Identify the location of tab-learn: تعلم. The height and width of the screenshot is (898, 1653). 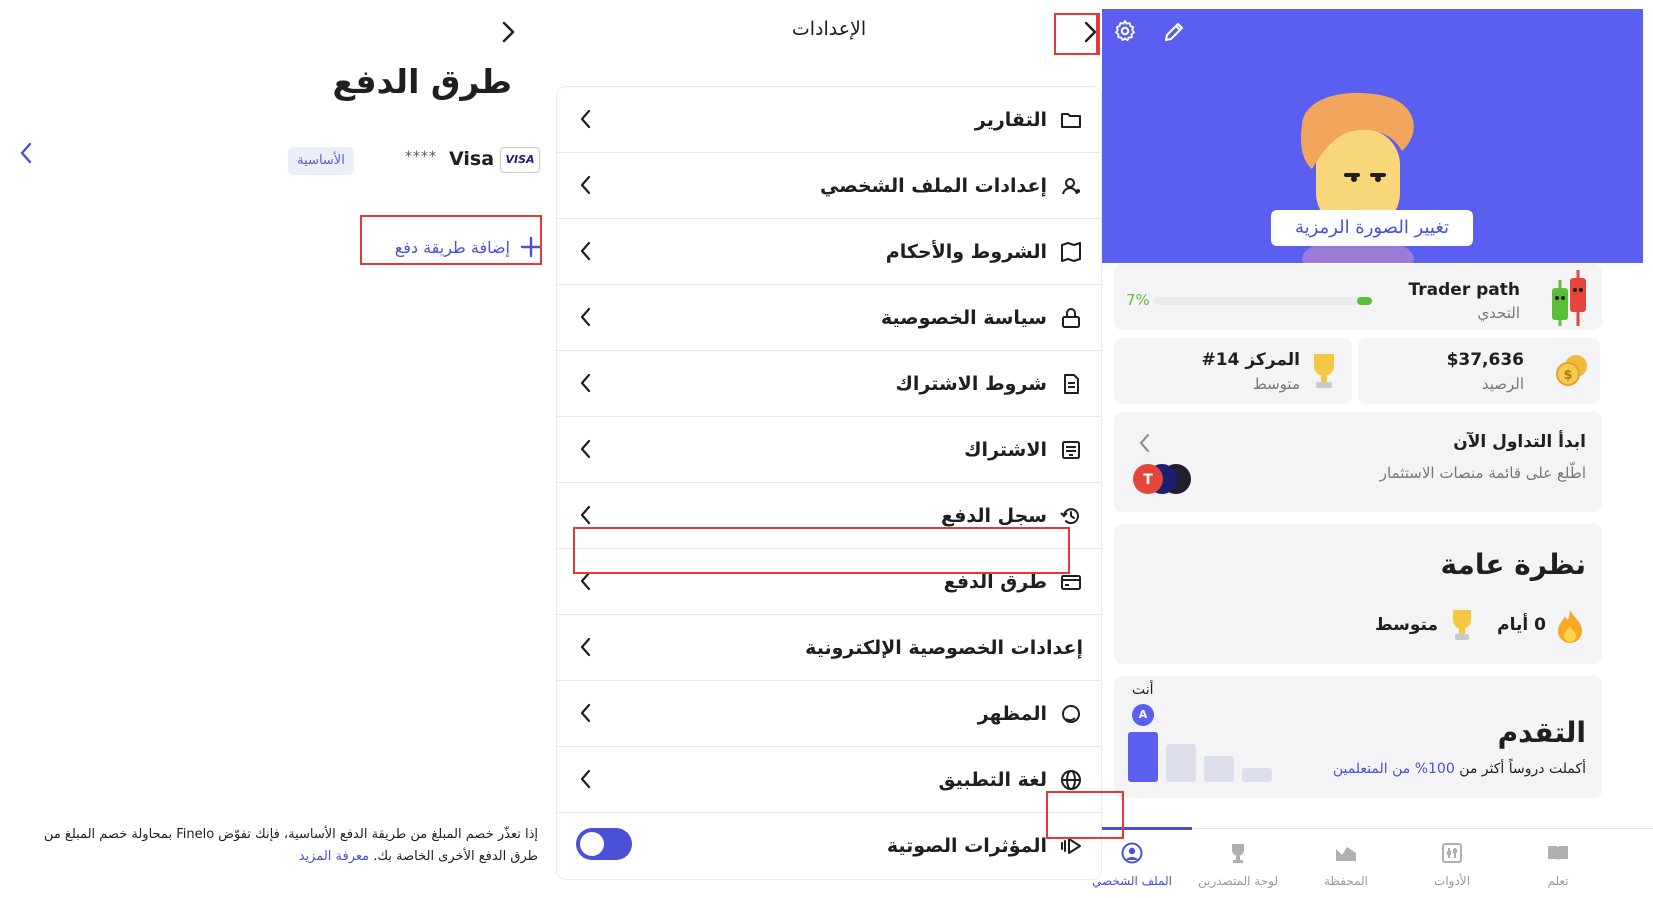
(1558, 863).